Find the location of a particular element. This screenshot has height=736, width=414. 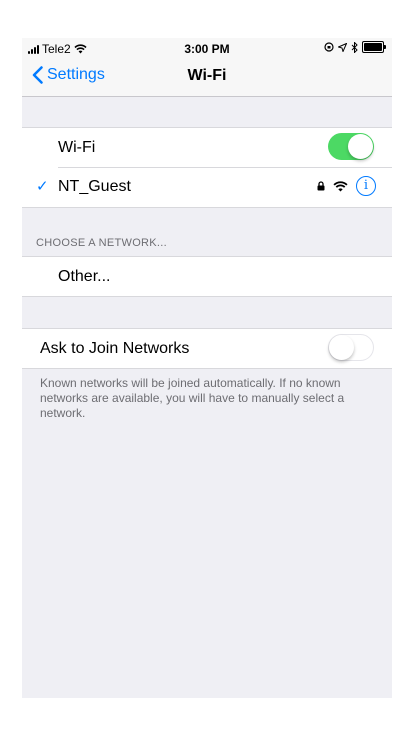

wifi-toggle-row: Wi-Fi is located at coordinates (207, 147).